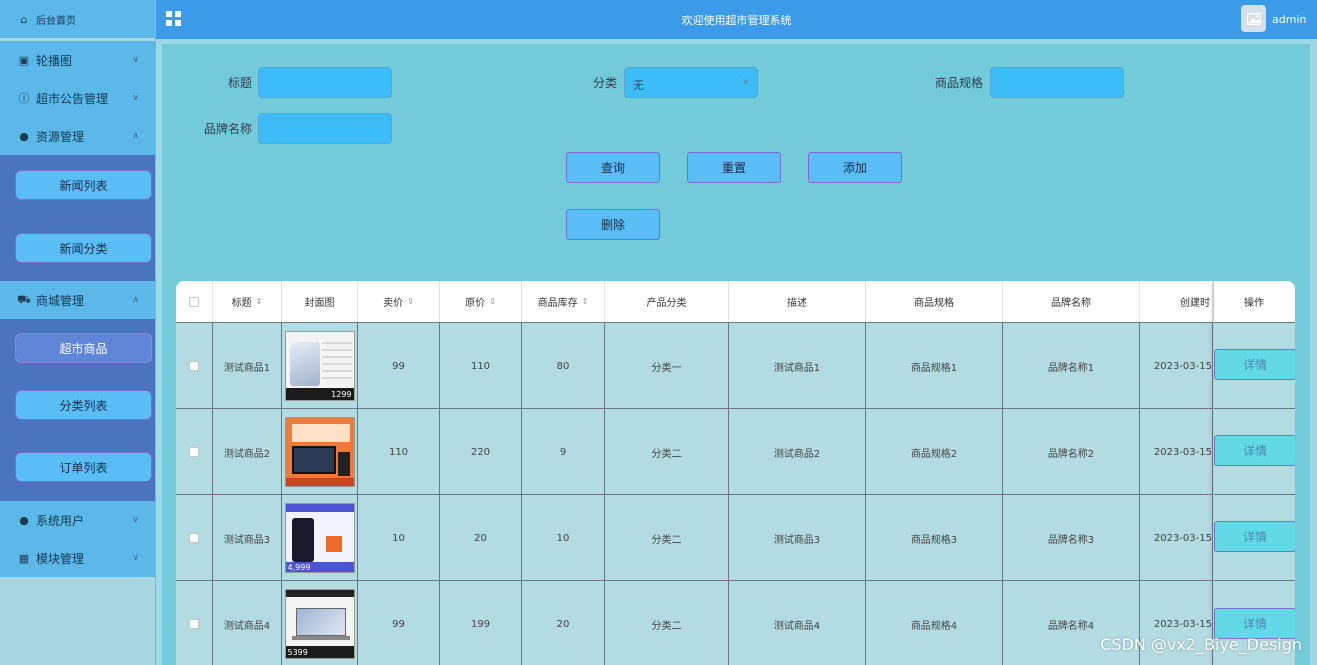  What do you see at coordinates (613, 167) in the screenshot?
I see `query-button: 查询` at bounding box center [613, 167].